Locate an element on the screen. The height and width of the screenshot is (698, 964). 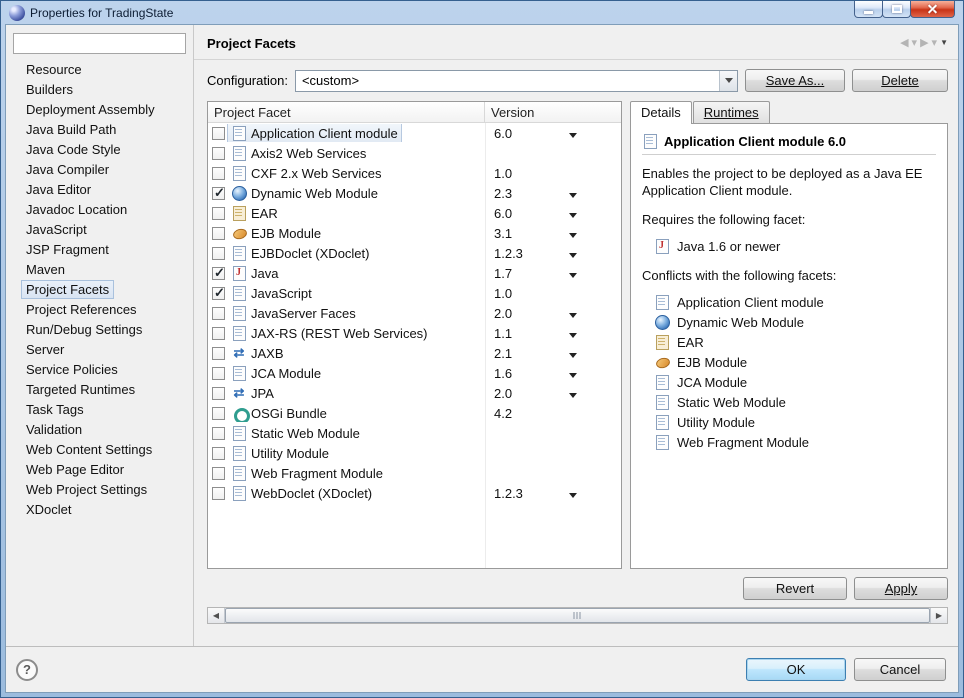
sidebar-item: Java Build Path is located at coordinates (99, 130).